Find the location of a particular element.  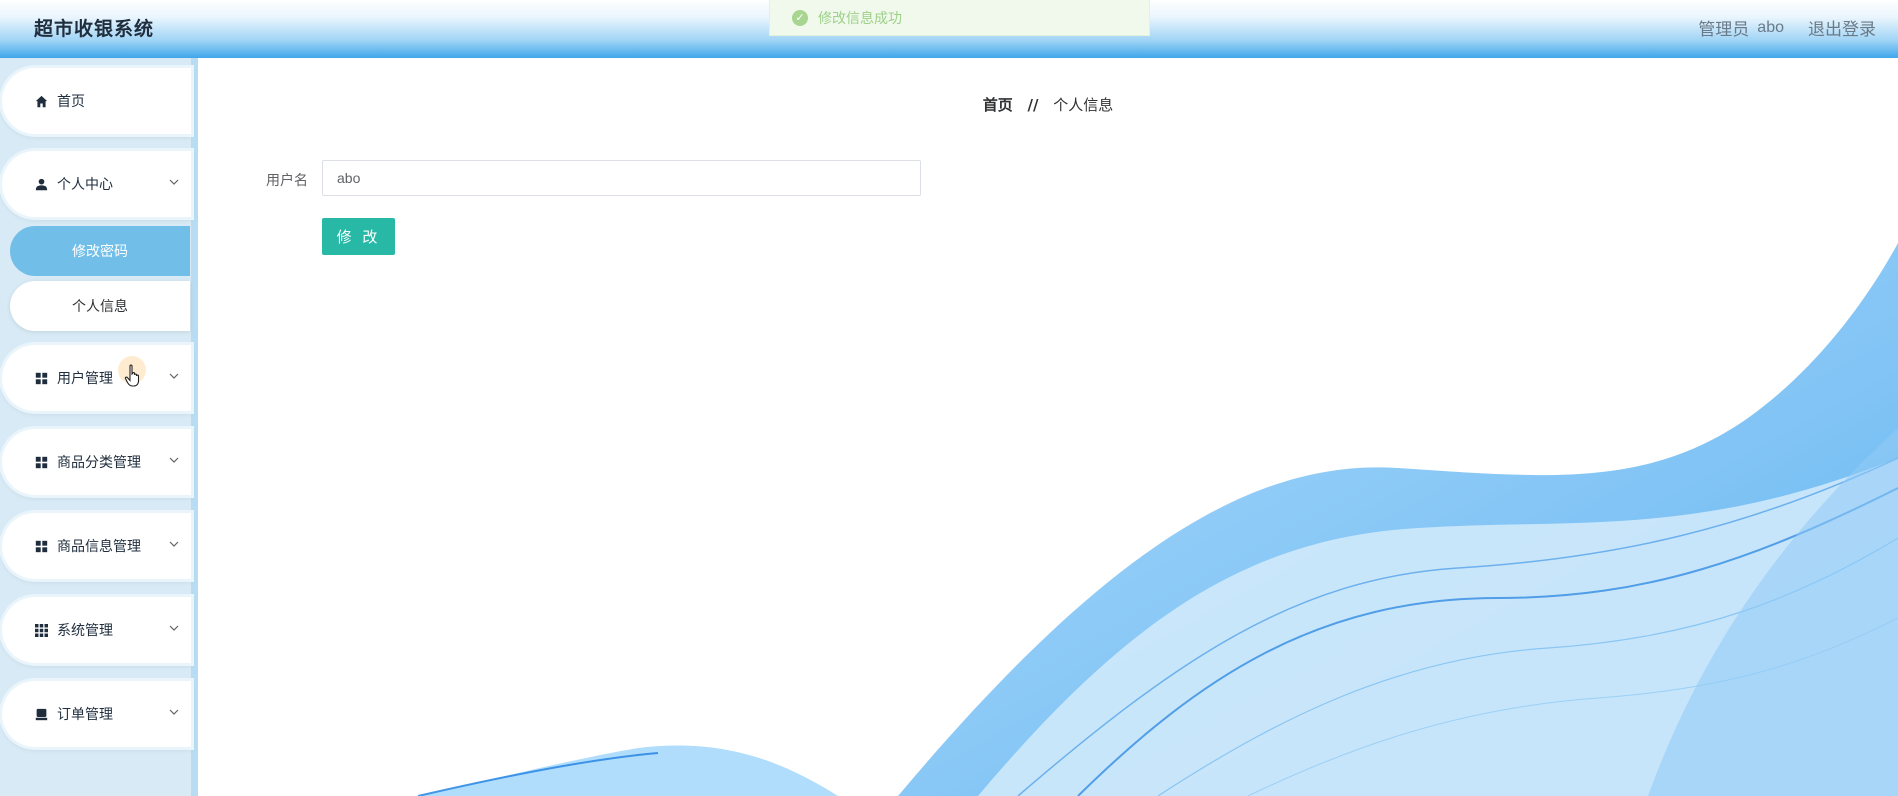

sidebar-item-personal-center: 个人中心 is located at coordinates (96, 184).